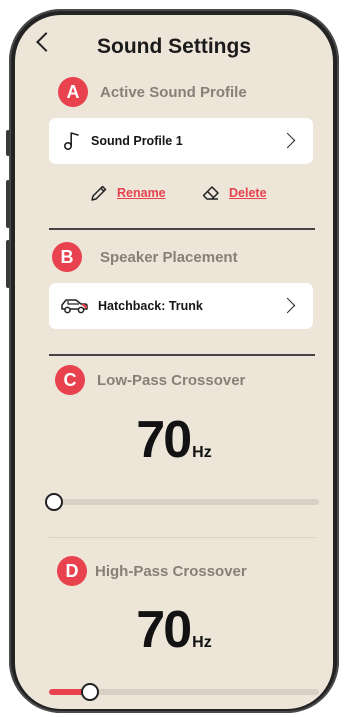  I want to click on delete-button: Delete, so click(234, 193).